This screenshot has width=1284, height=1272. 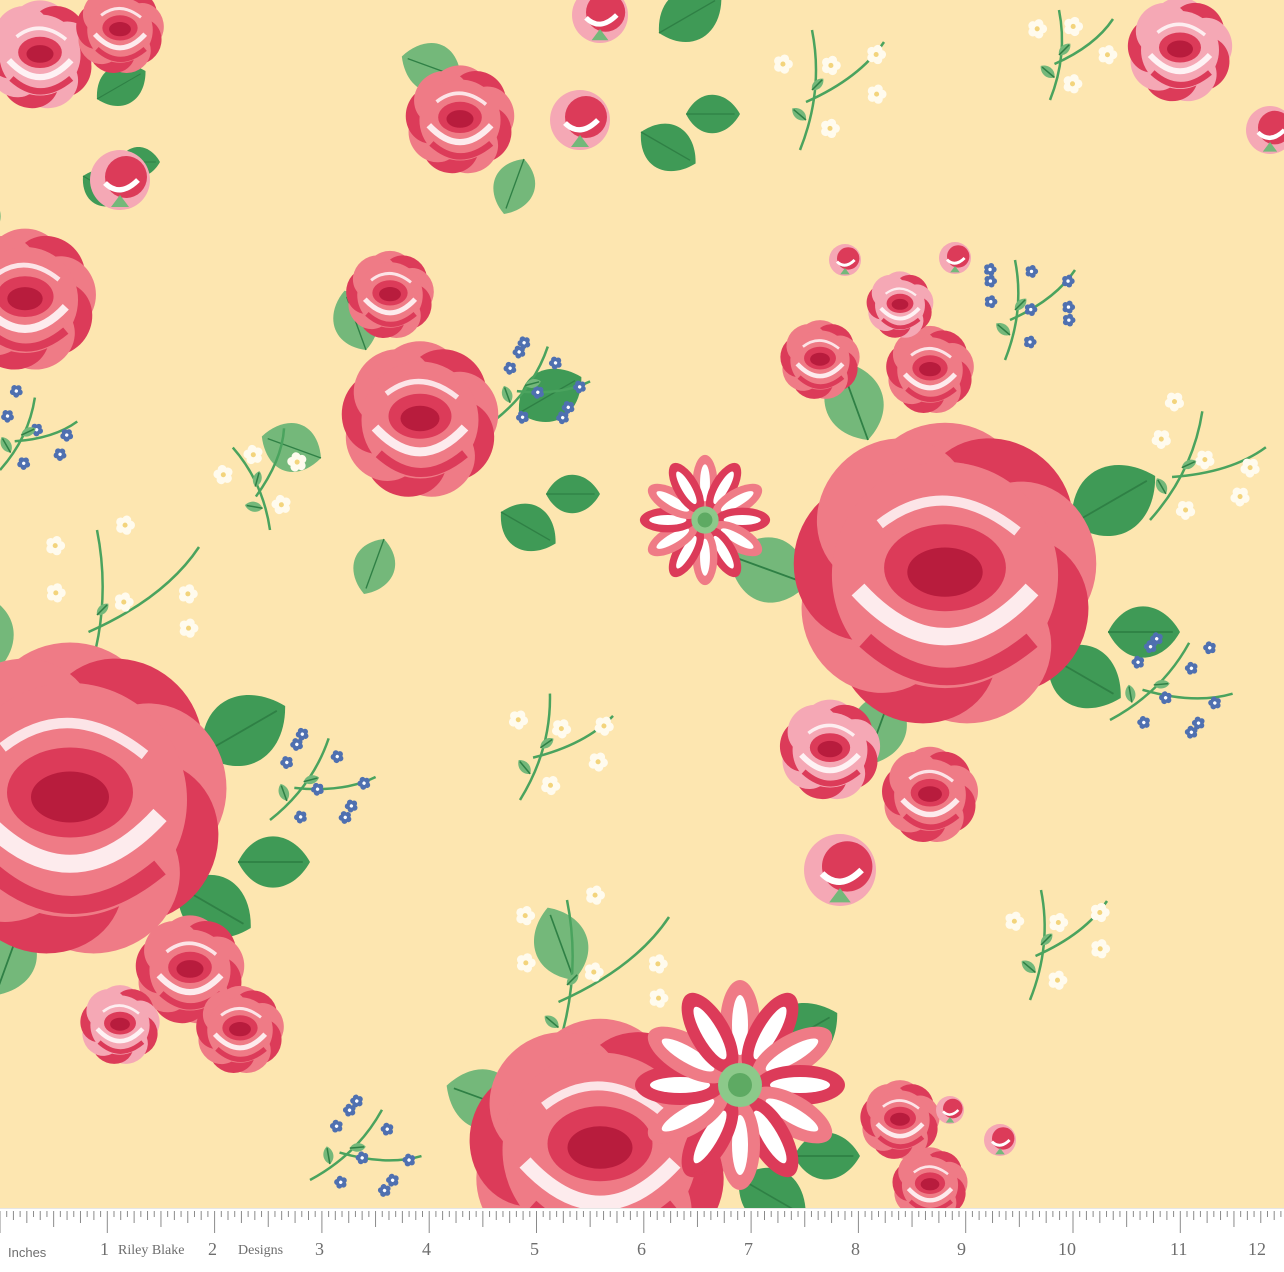 I want to click on ruler-number: 4, so click(x=426, y=1249).